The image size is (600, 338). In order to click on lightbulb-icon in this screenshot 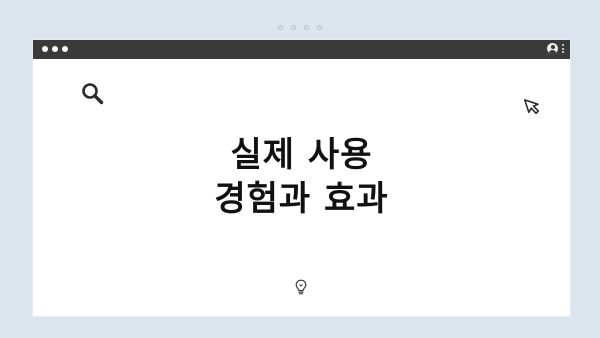, I will do `click(301, 287)`.